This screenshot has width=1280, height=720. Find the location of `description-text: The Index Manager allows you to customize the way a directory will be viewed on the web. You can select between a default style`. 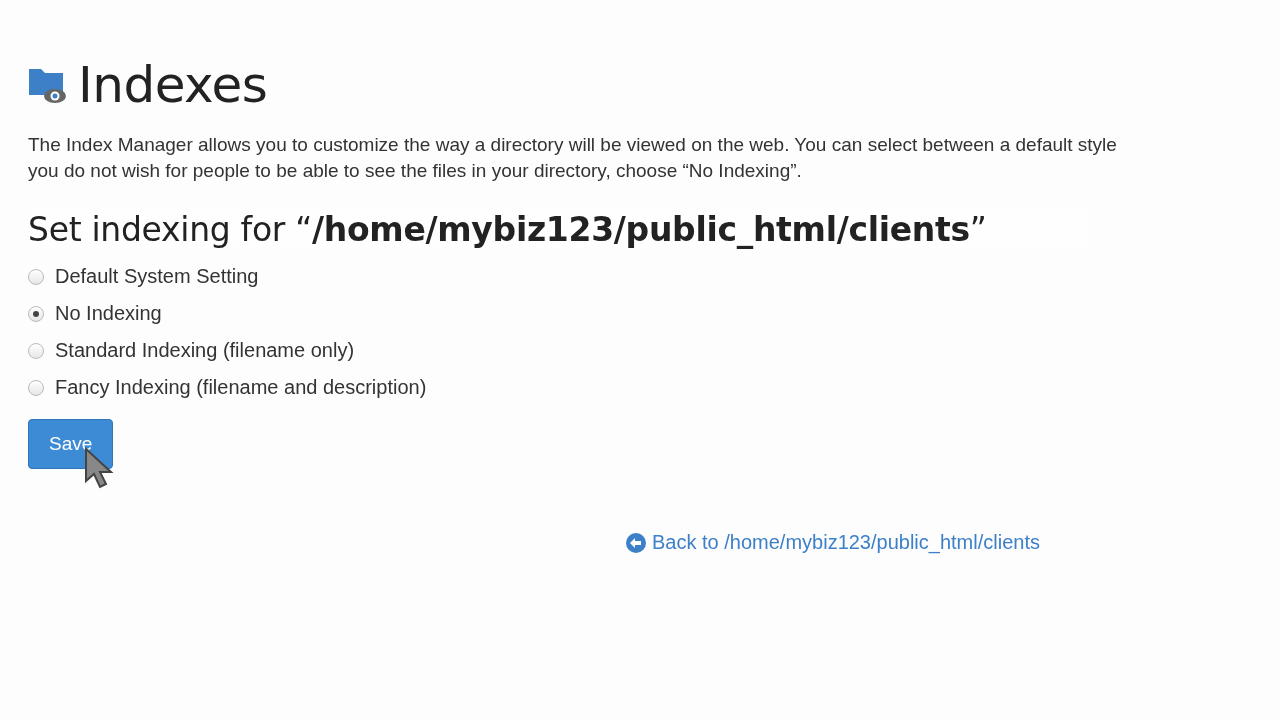

description-text: The Index Manager allows you to customize the way a directory will be viewed on the web. You can select between a default style is located at coordinates (572, 145).